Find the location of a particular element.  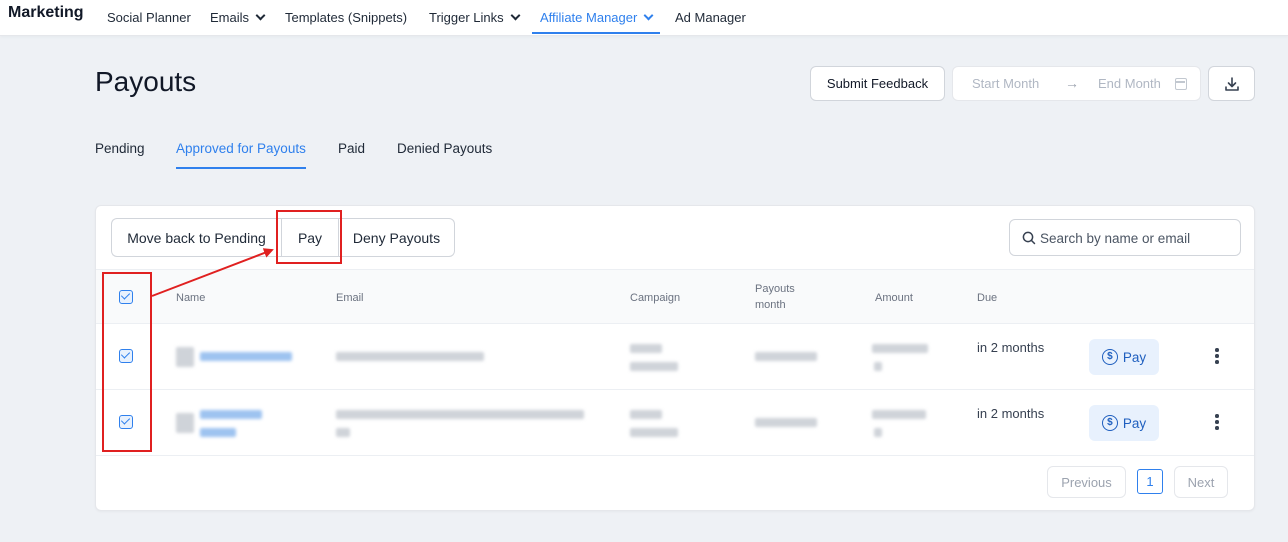

calendar-icon is located at coordinates (1181, 84).